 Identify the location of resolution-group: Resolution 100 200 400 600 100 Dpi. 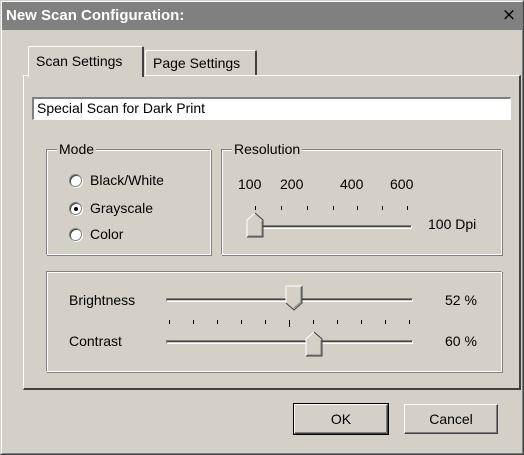
(361, 197).